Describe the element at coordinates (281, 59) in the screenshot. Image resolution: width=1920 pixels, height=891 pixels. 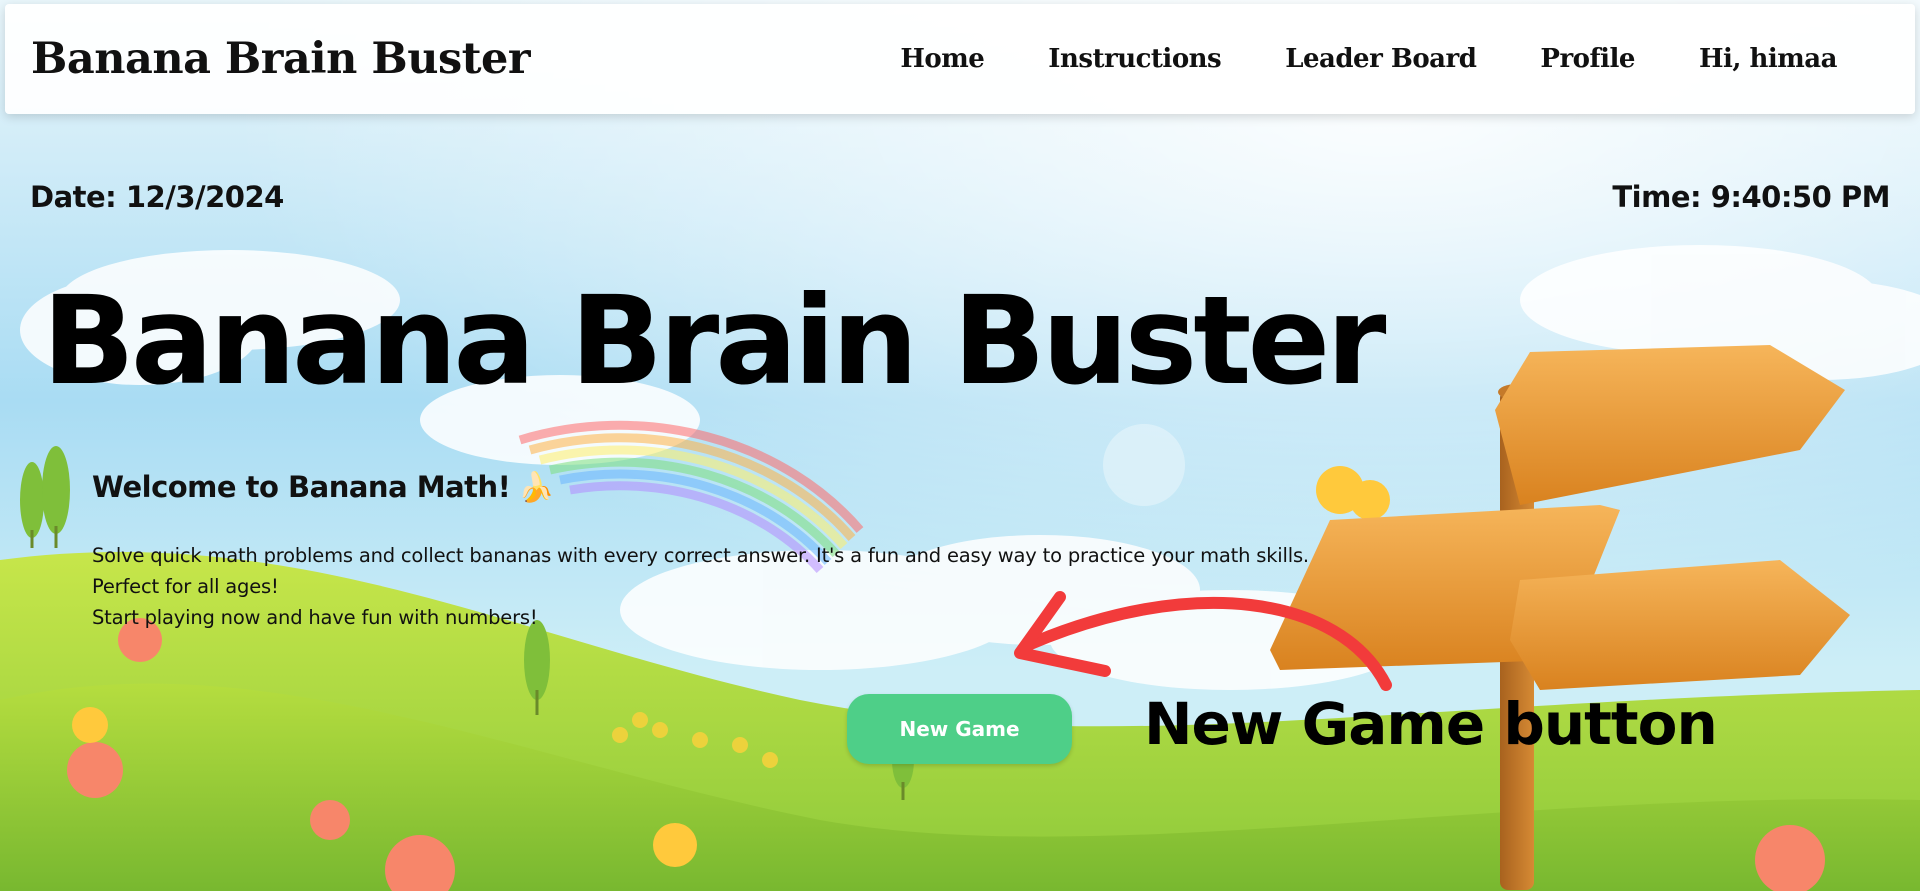
I see `brand-title: Banana Brain Buster` at that location.